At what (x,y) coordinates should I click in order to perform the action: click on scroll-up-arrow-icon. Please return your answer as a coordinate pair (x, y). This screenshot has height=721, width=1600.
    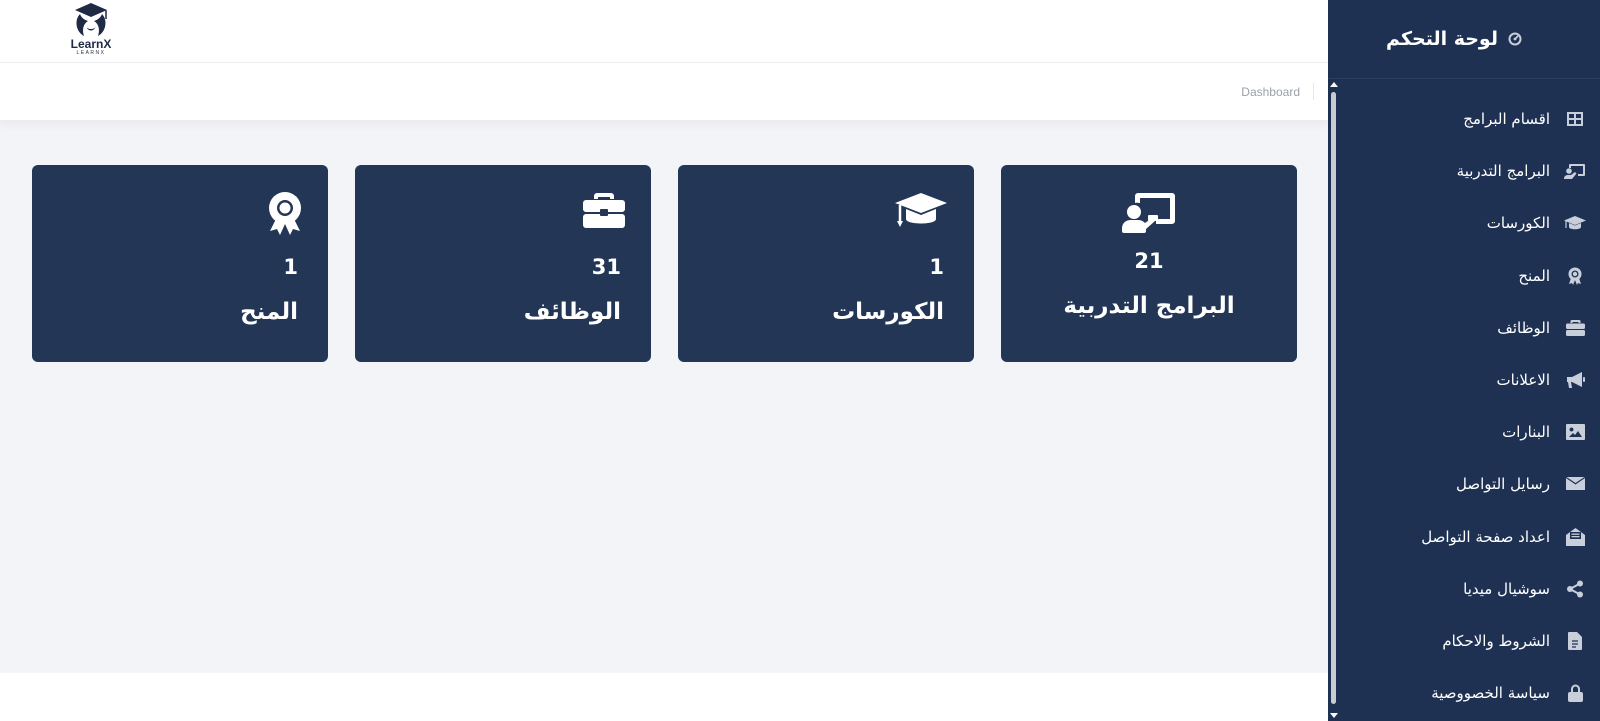
    Looking at the image, I should click on (1334, 84).